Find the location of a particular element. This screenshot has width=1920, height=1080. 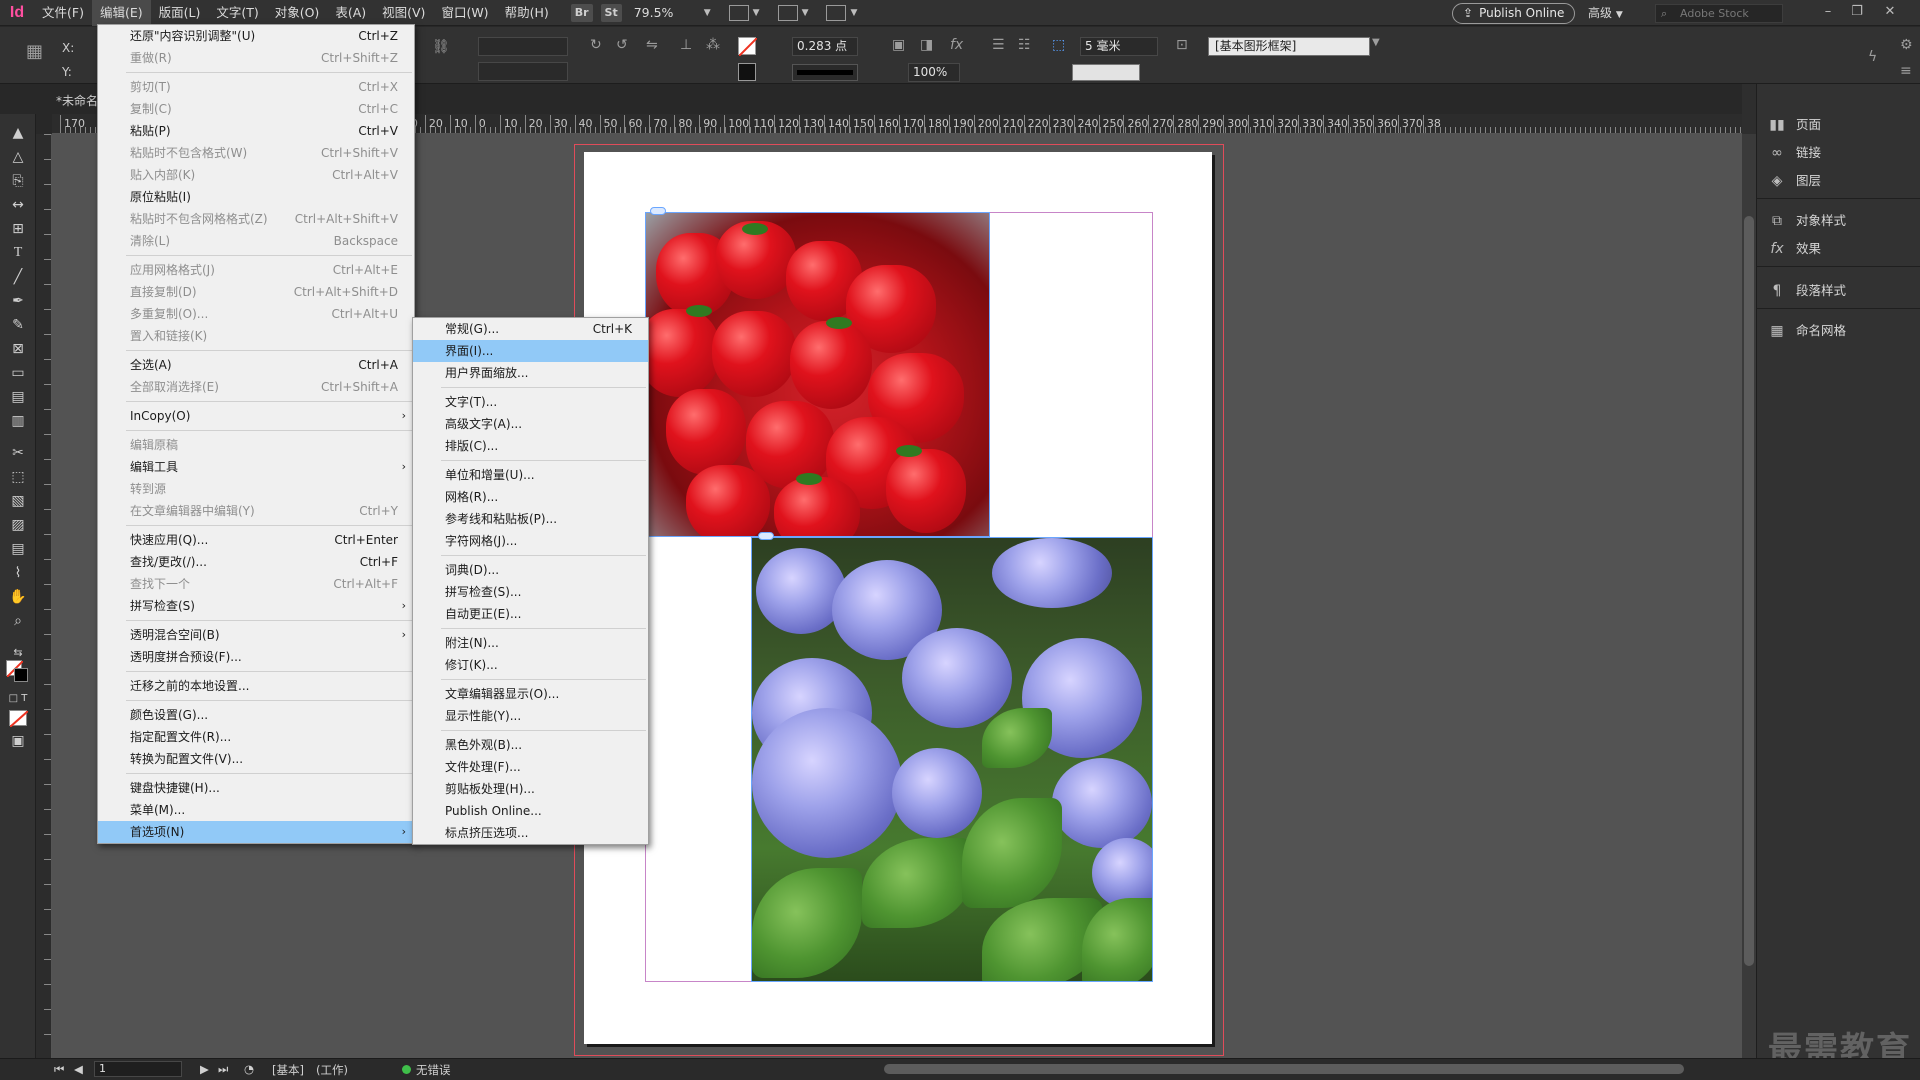

menu-view: 视图(V) is located at coordinates (403, 13).